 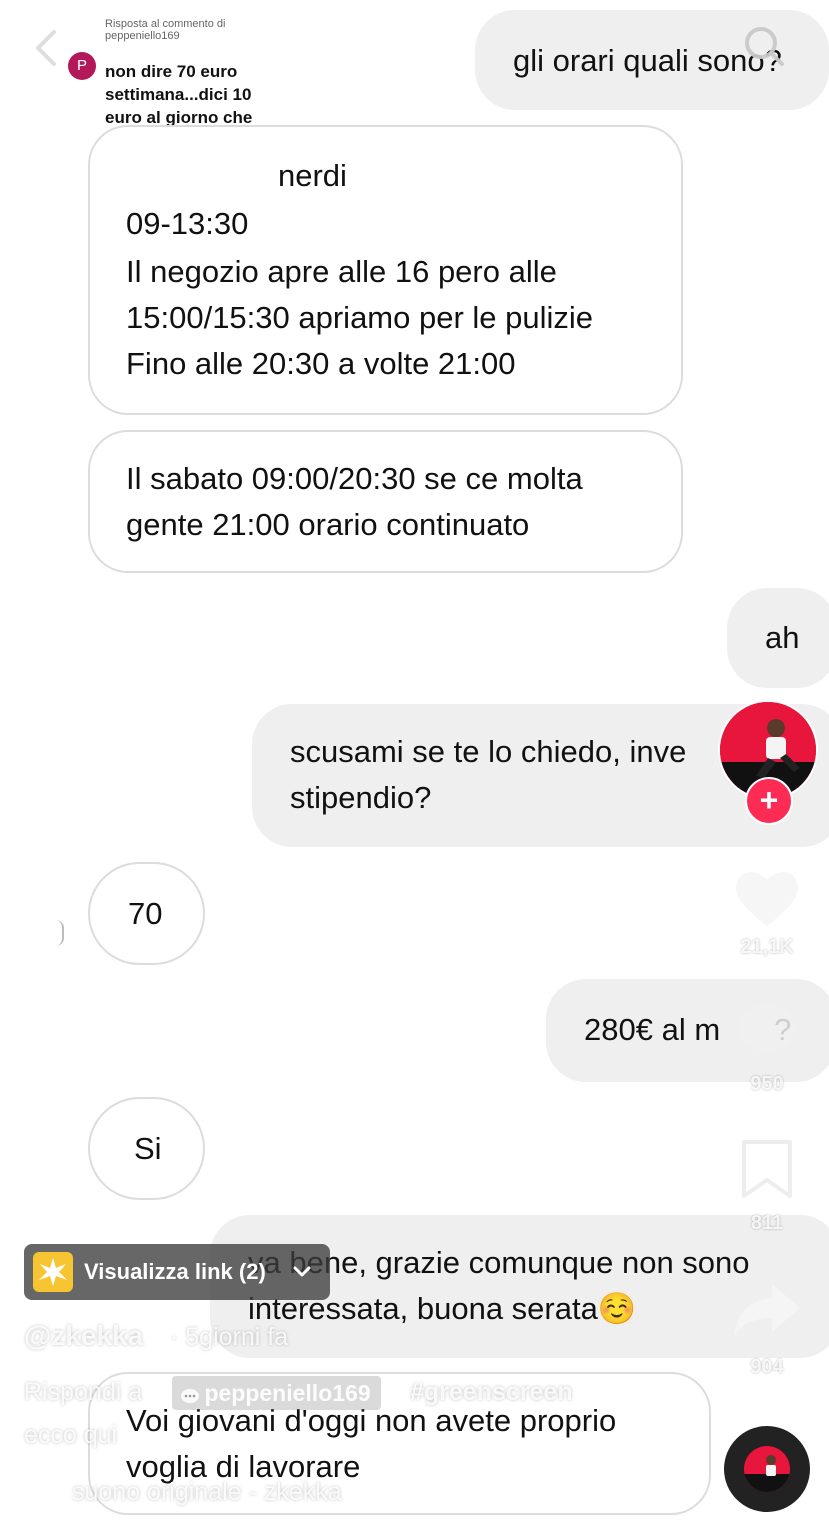 I want to click on like-count: 21,1K, so click(x=767, y=947).